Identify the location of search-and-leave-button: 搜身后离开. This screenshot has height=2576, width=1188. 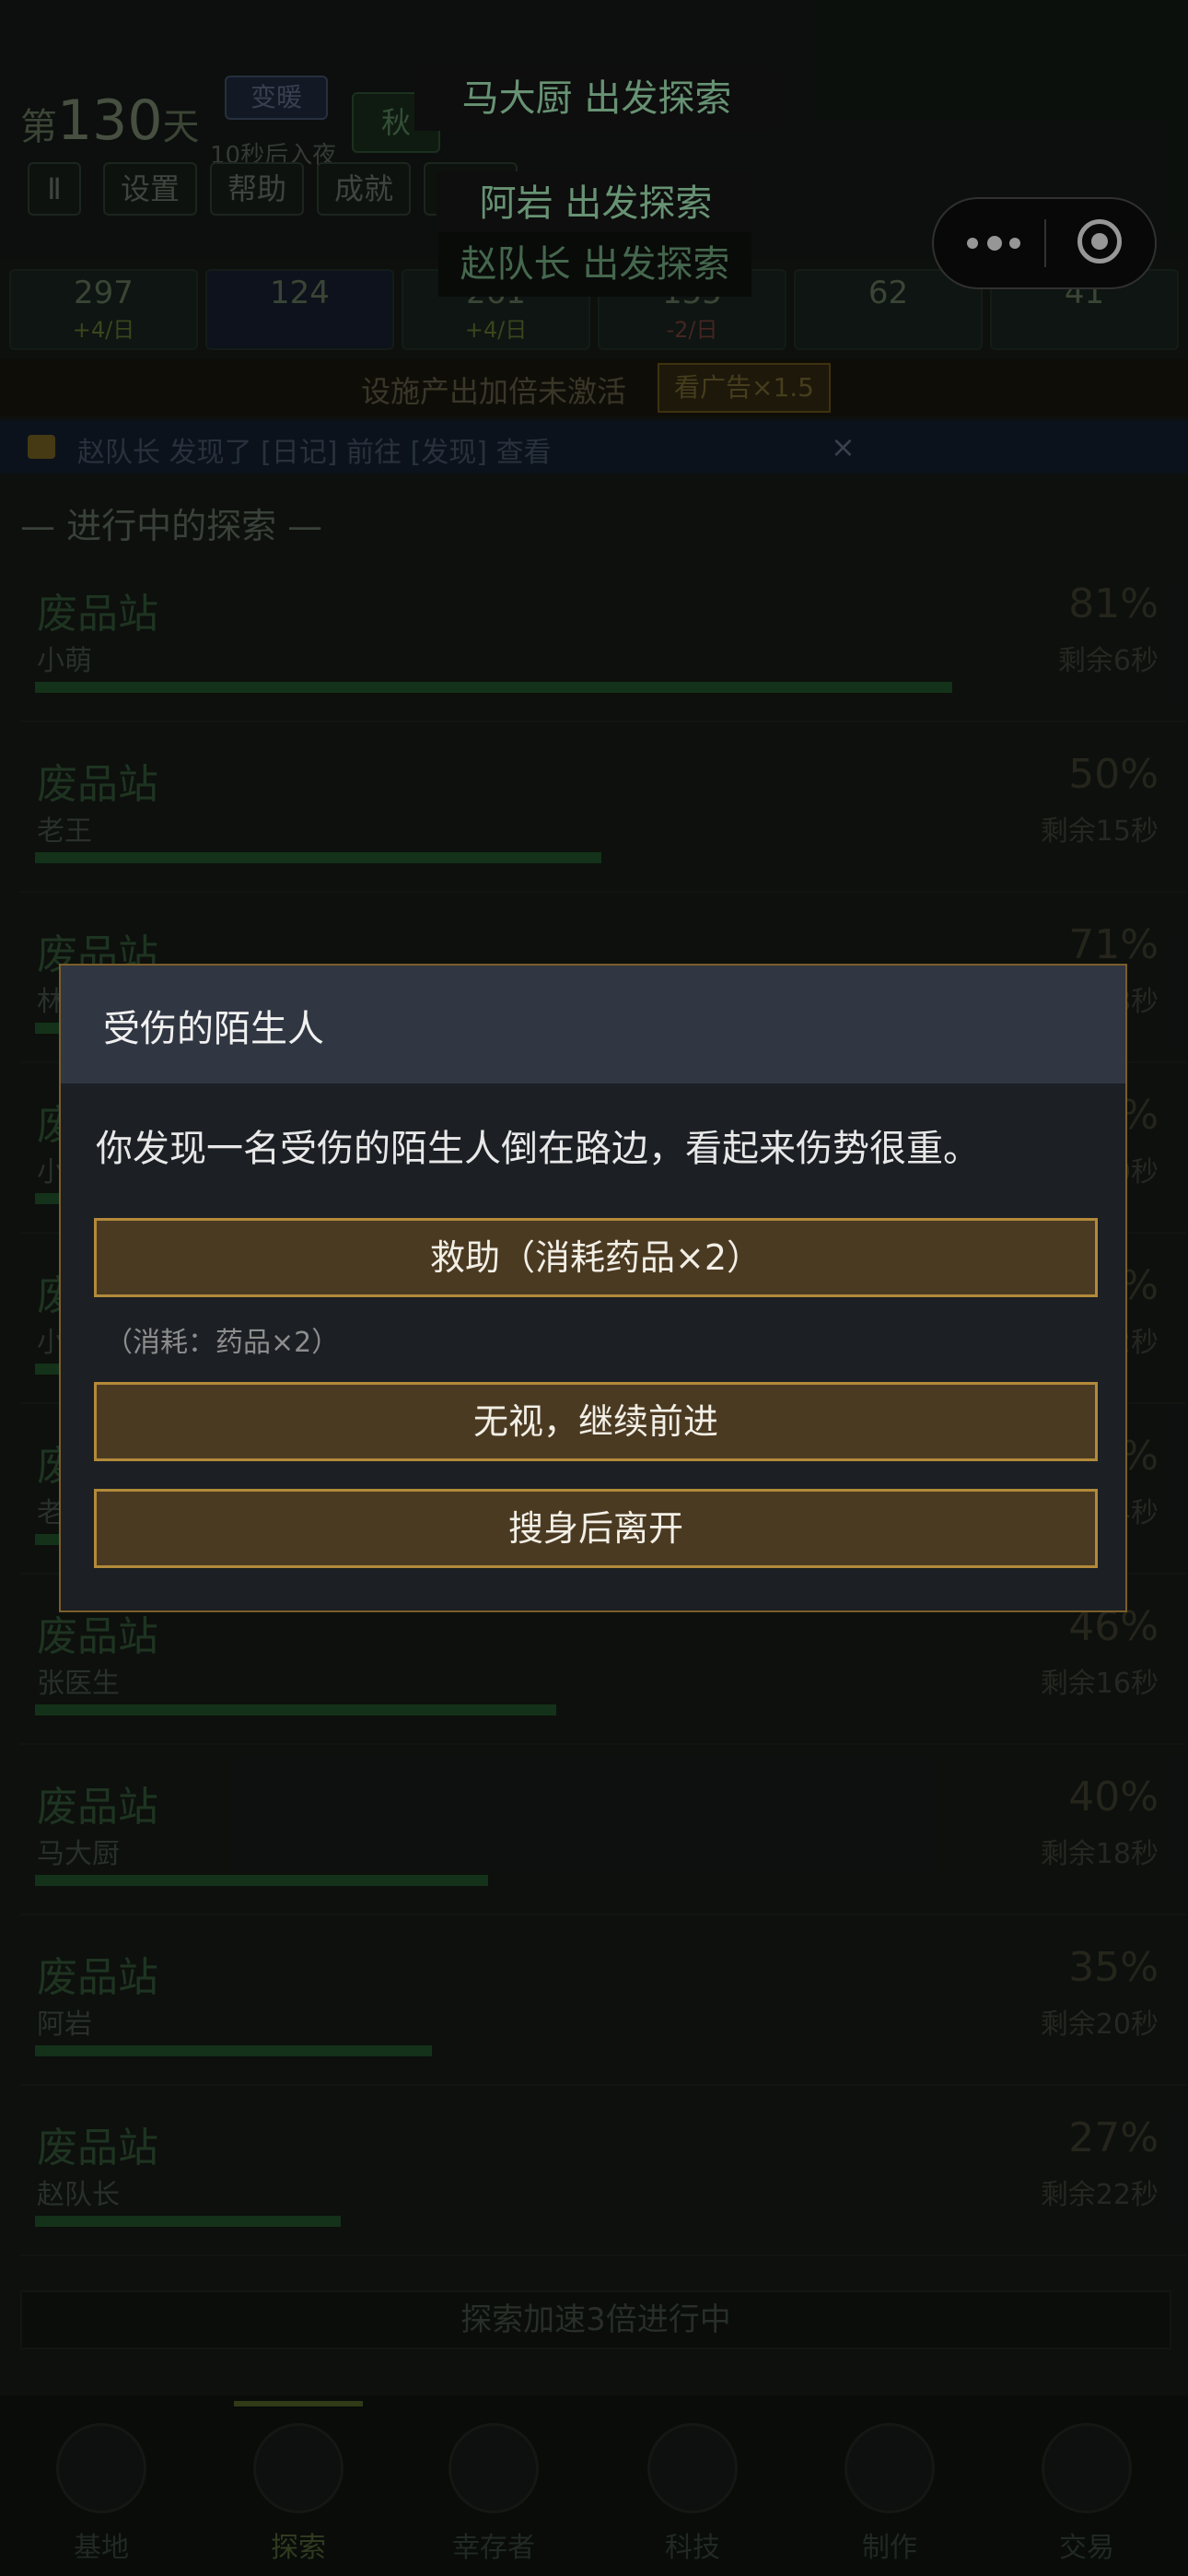
(596, 1528).